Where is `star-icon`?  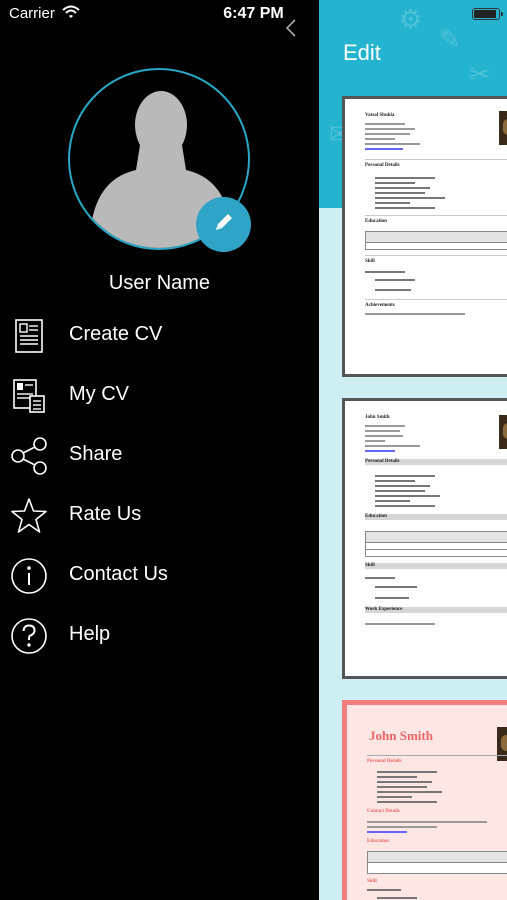 star-icon is located at coordinates (29, 516).